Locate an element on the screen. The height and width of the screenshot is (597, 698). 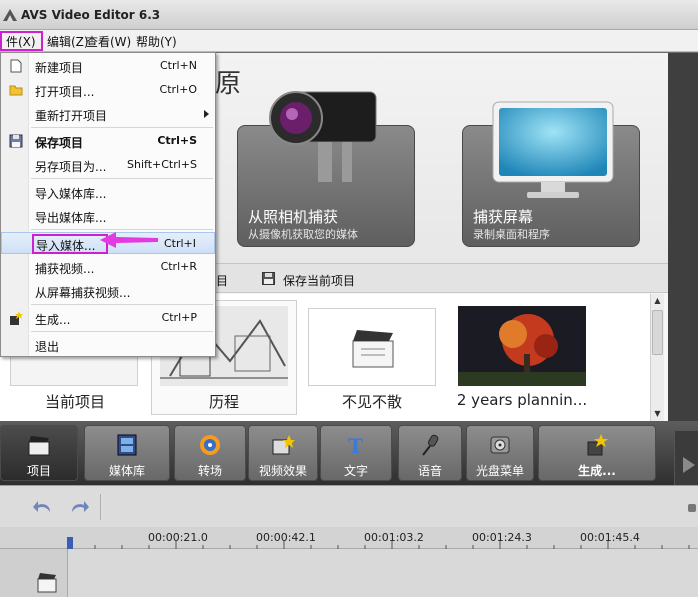
redo-icon is located at coordinates (79, 507).